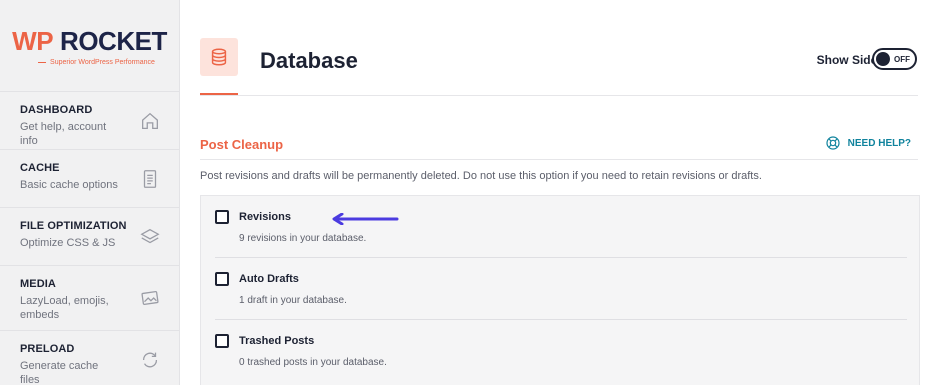 The width and height of the screenshot is (941, 385). I want to click on trashed-posts-checkbox, so click(222, 341).